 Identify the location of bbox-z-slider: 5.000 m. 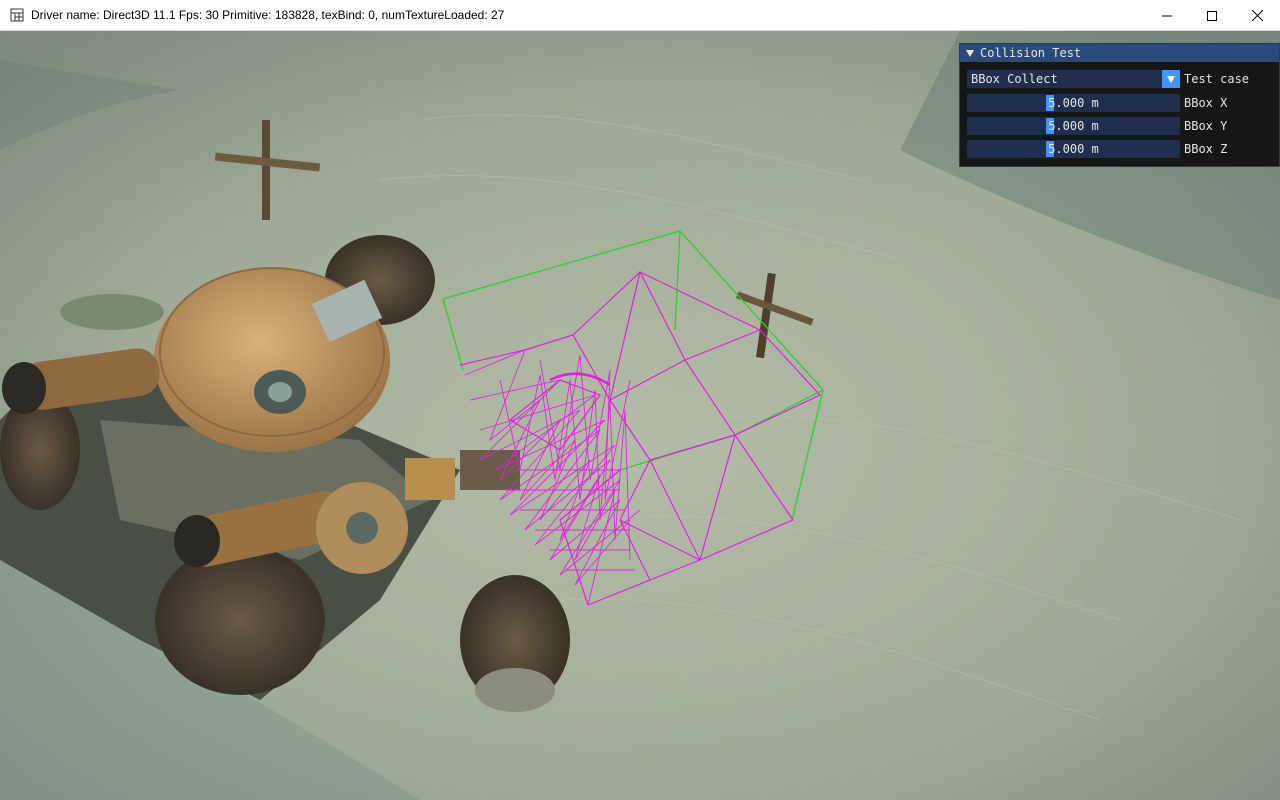
(1073, 149).